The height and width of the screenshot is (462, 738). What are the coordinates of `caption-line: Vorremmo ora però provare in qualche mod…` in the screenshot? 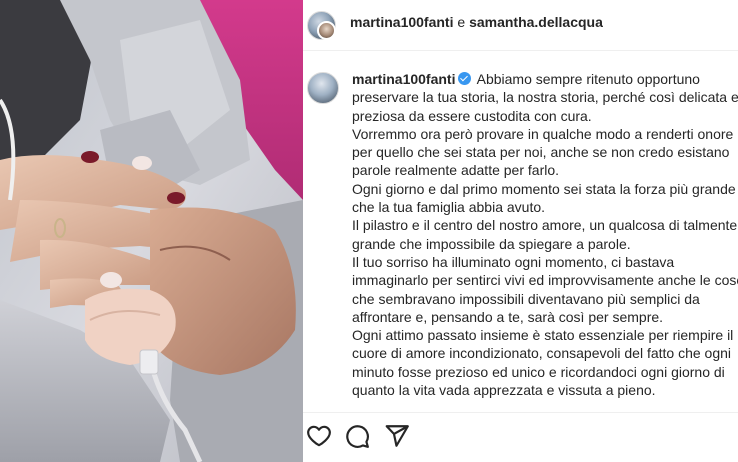 It's located at (543, 133).